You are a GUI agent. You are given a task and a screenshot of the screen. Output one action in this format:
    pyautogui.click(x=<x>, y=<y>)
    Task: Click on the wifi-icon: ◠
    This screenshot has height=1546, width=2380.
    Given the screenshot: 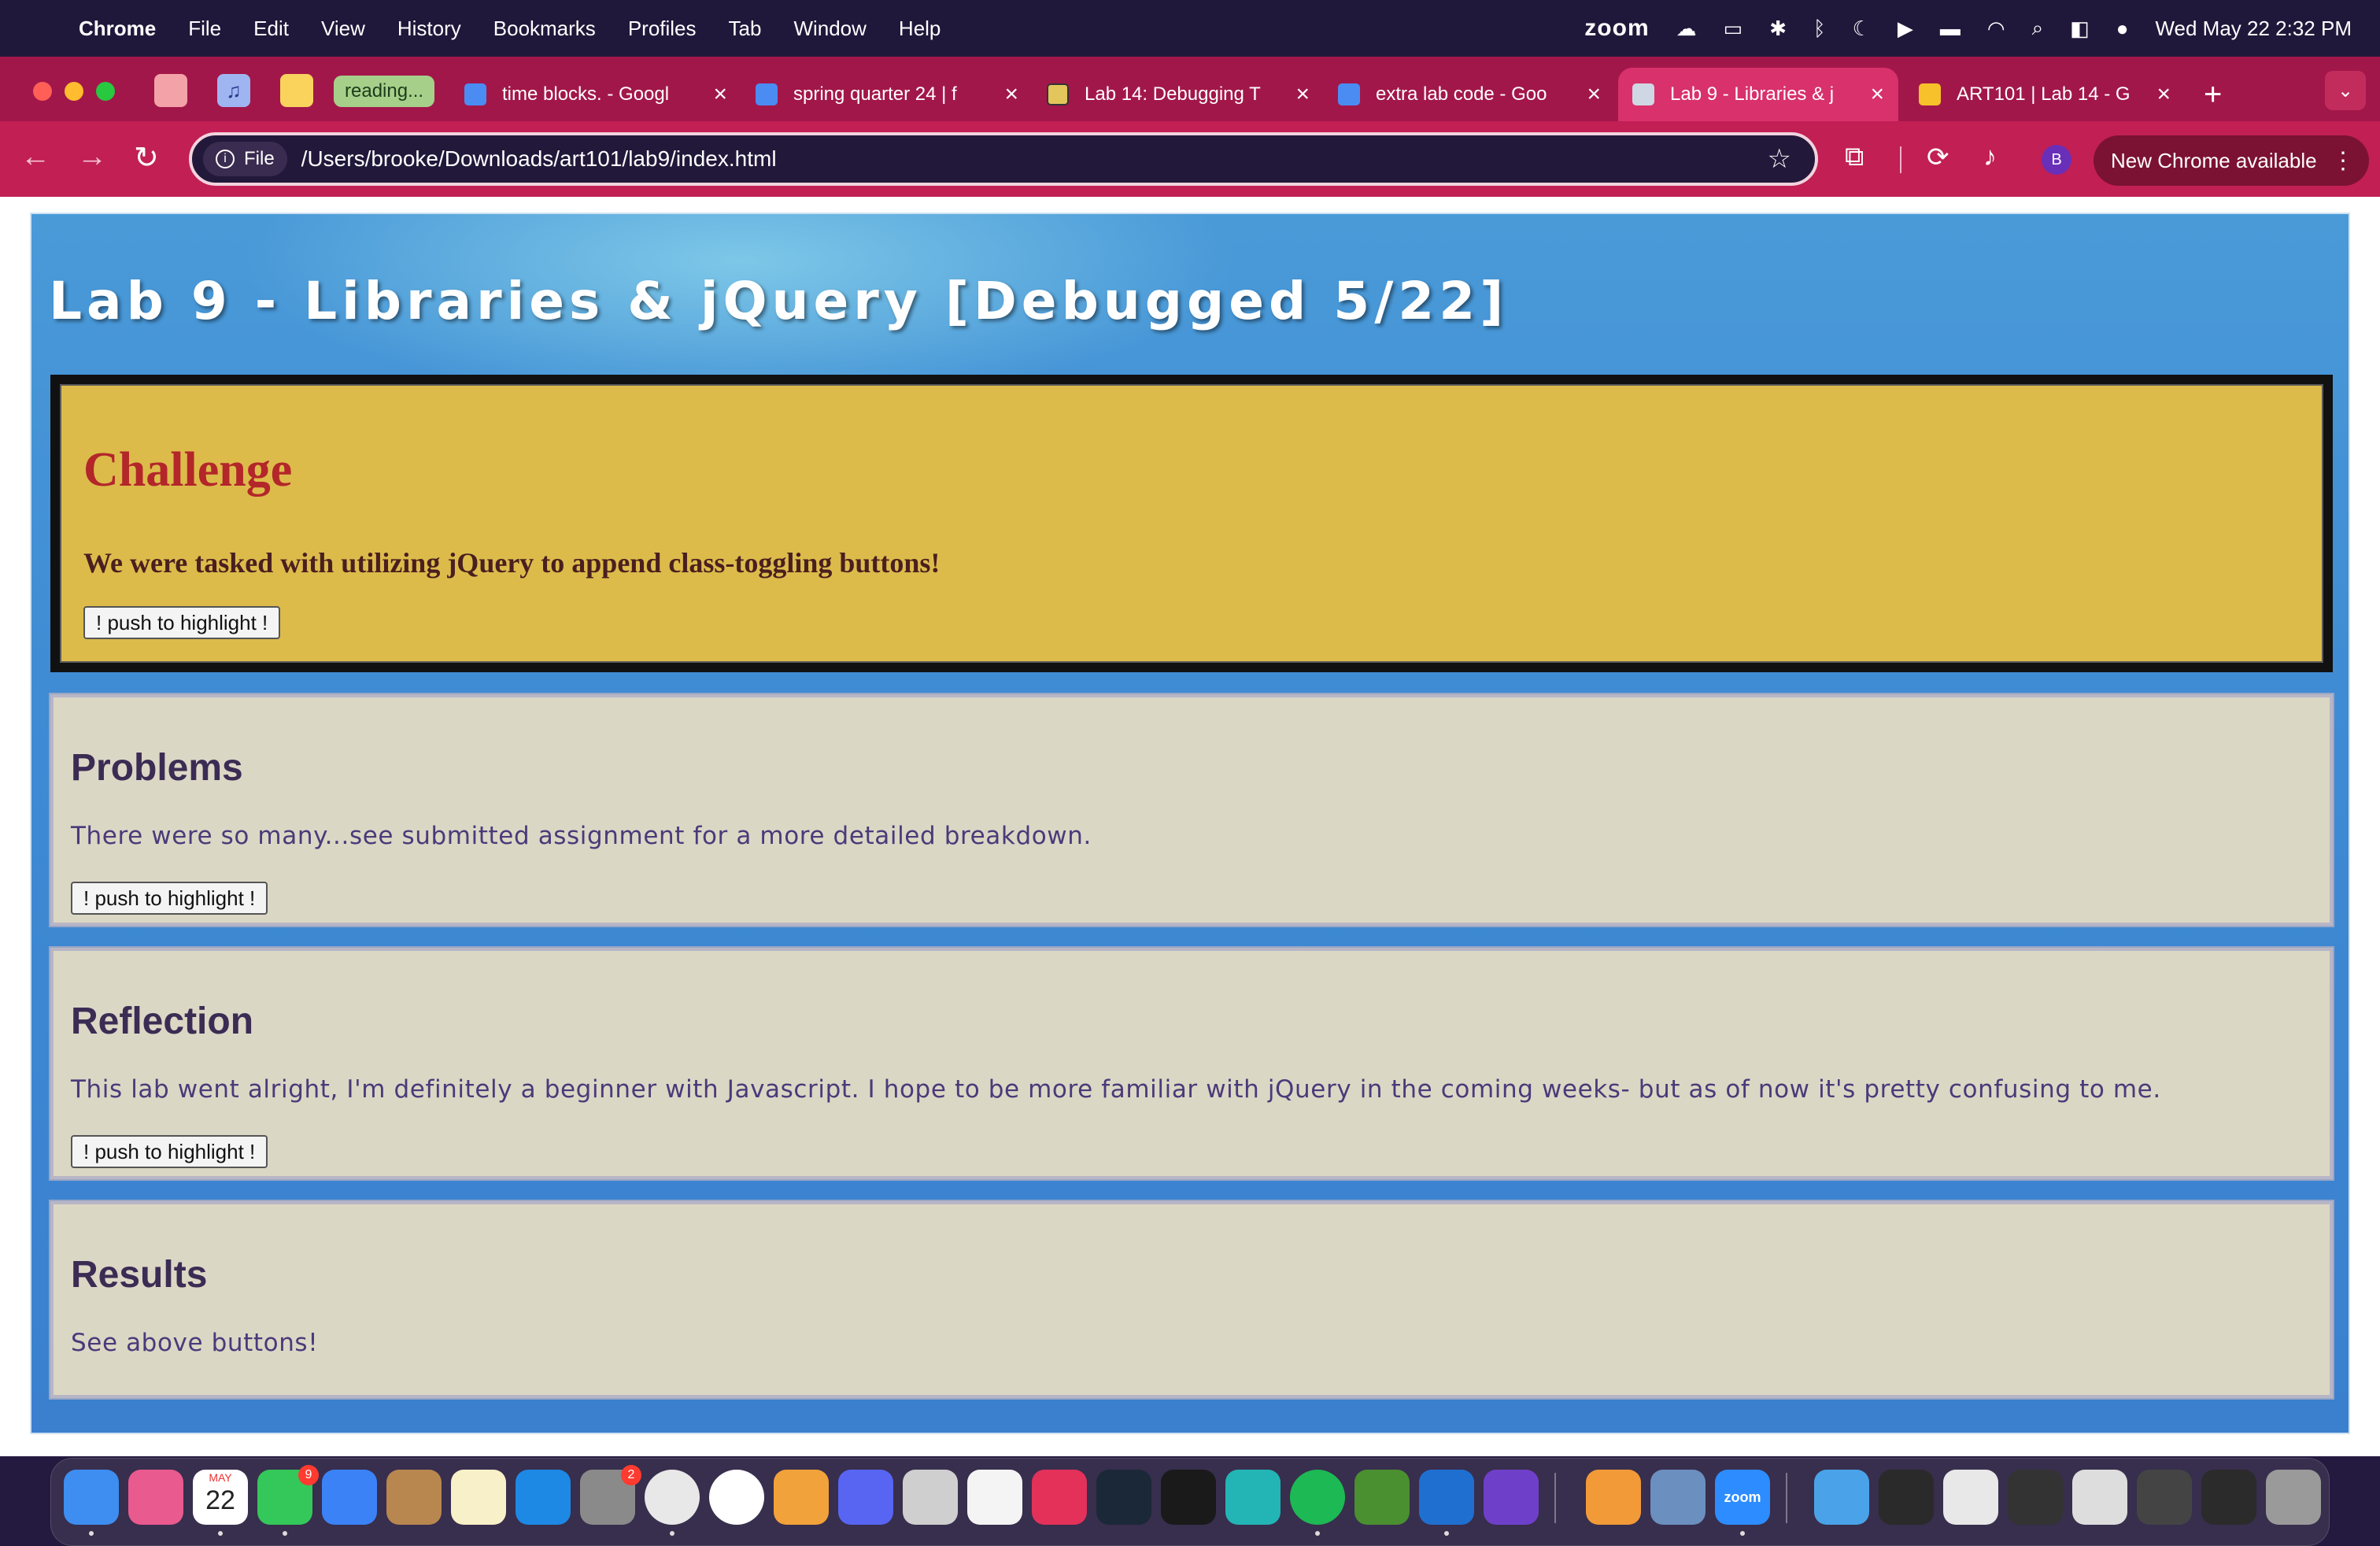 What is the action you would take?
    pyautogui.click(x=1996, y=29)
    